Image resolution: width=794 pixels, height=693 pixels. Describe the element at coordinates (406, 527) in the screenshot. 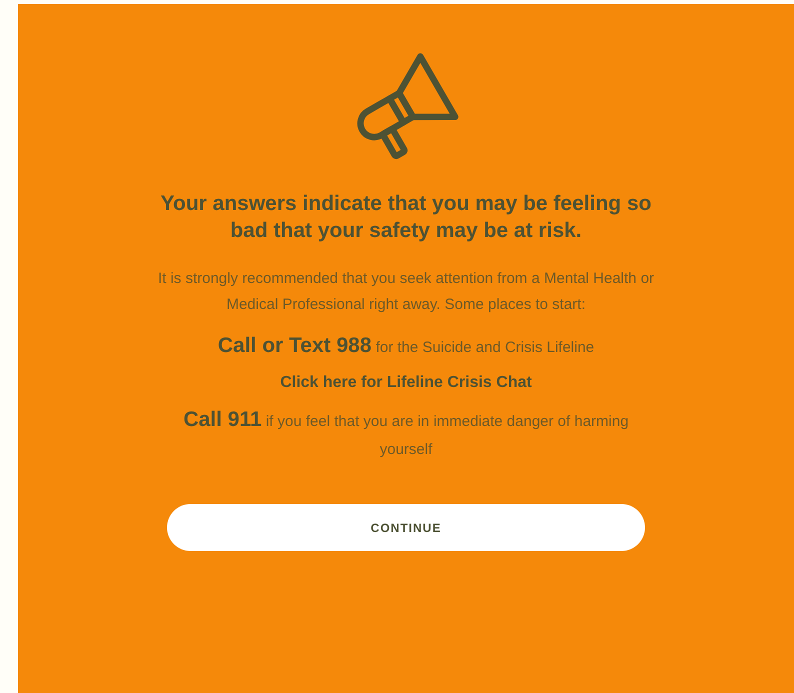

I see `continue-button: CONTINUE` at that location.